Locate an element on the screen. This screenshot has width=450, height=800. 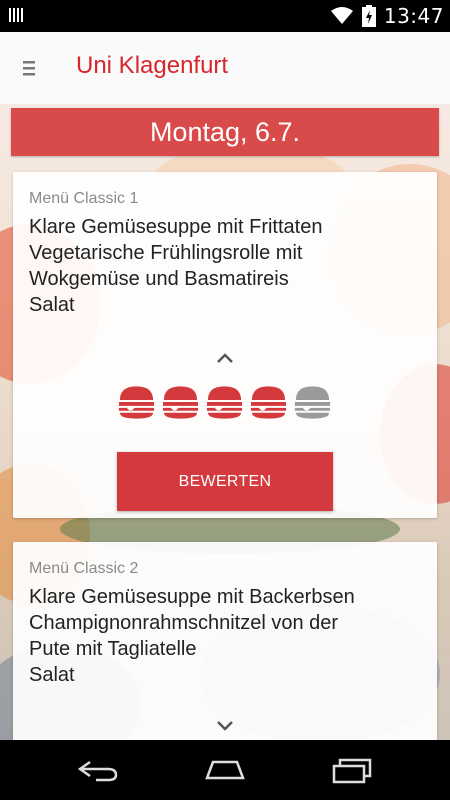
menu-label: Menü Classic 2 is located at coordinates (84, 568).